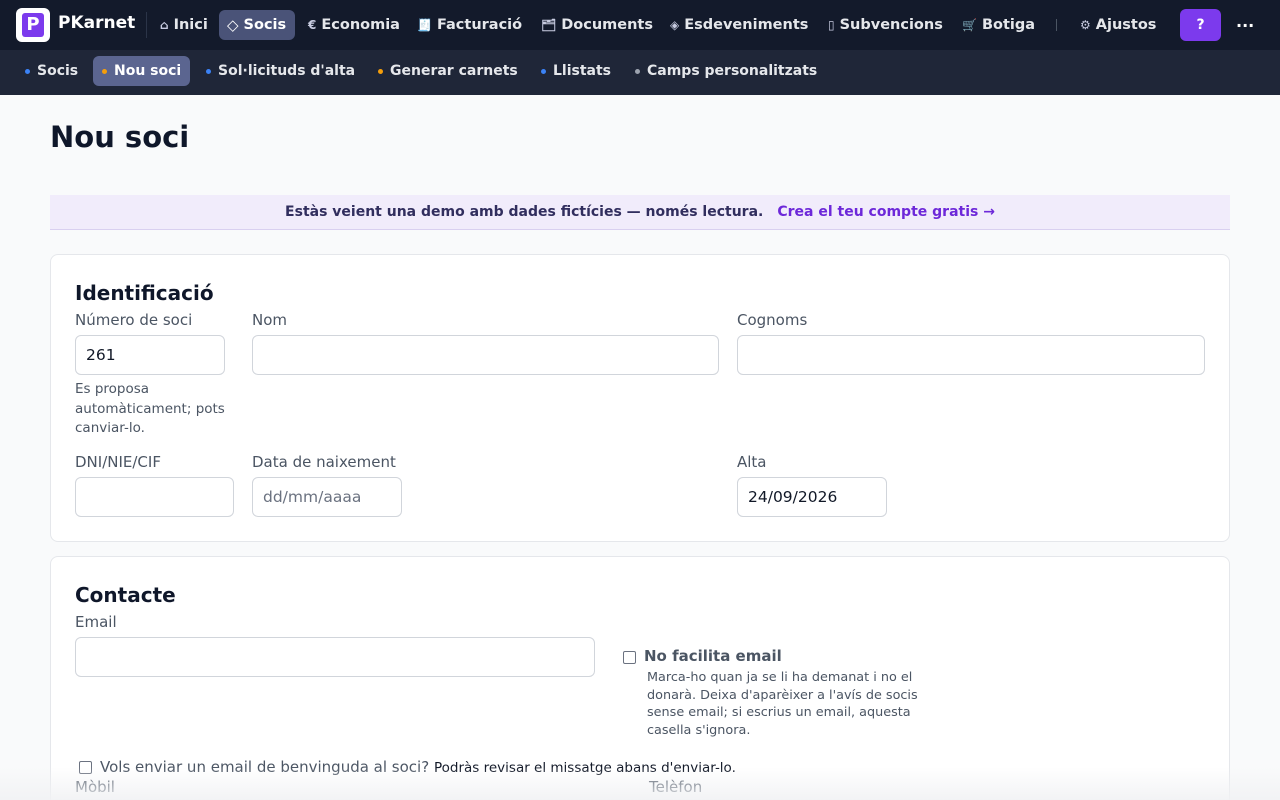  I want to click on nav-label: Ajustos, so click(1126, 25).